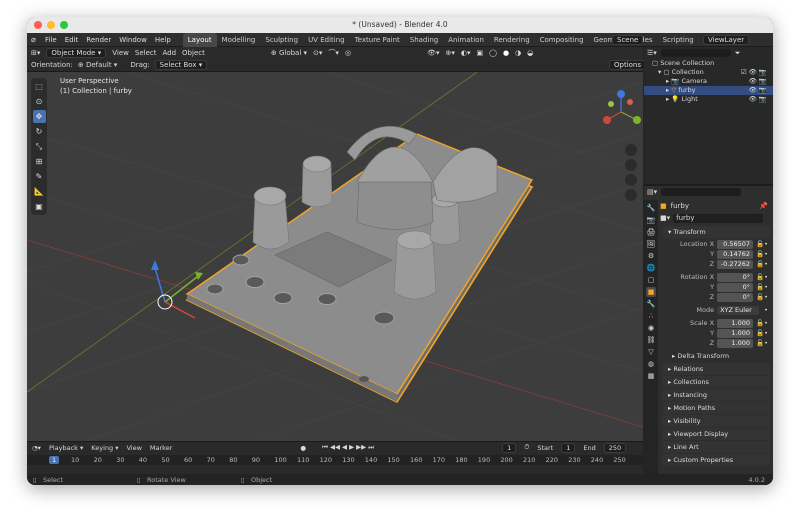 This screenshot has height=520, width=800. I want to click on mode-dropdown: Object Mode ▾, so click(76, 53).